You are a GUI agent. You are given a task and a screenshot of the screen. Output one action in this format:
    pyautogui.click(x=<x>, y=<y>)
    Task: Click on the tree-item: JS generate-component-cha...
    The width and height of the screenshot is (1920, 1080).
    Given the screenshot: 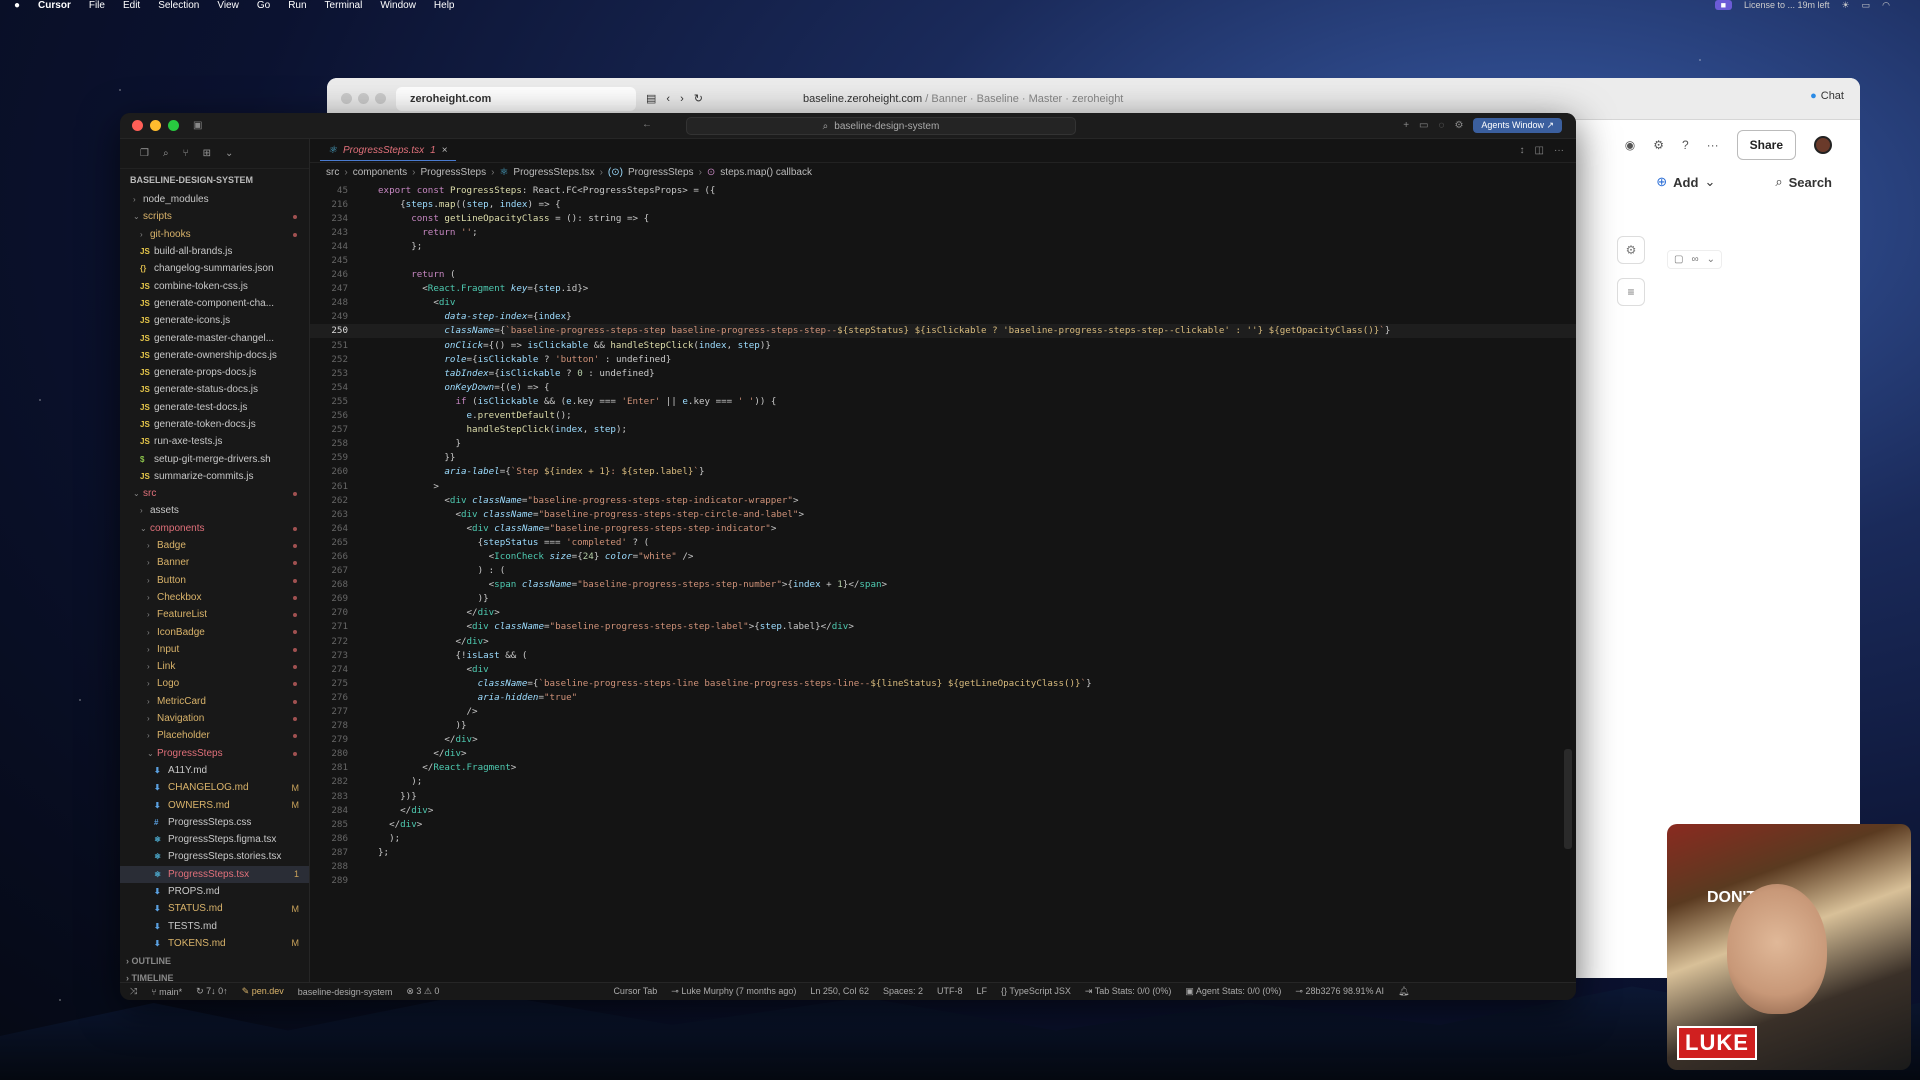 What is the action you would take?
    pyautogui.click(x=214, y=303)
    